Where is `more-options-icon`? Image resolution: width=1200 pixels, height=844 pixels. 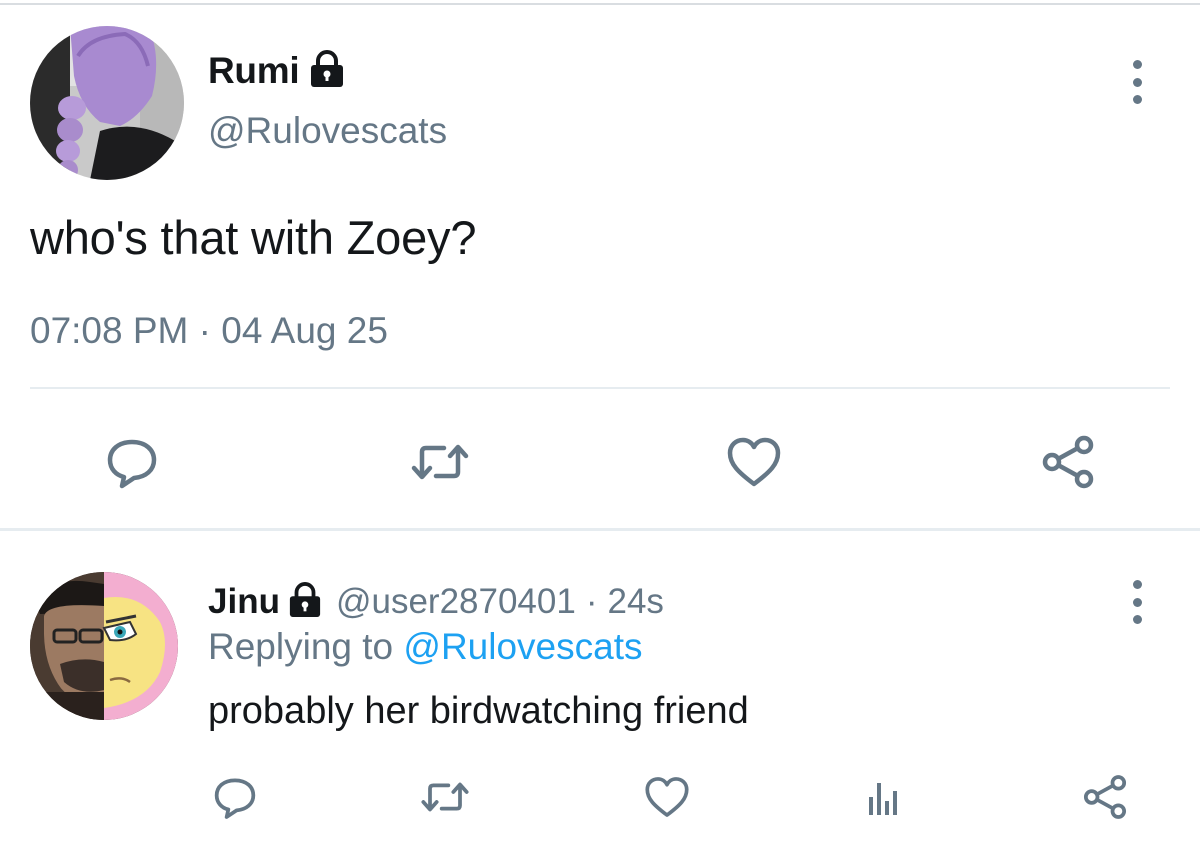 more-options-icon is located at coordinates (1137, 82).